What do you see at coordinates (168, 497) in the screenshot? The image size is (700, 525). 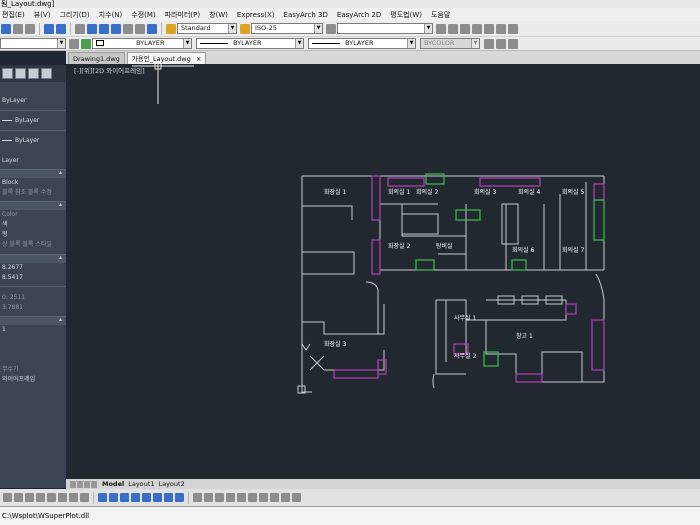 I see `extend-icon` at bounding box center [168, 497].